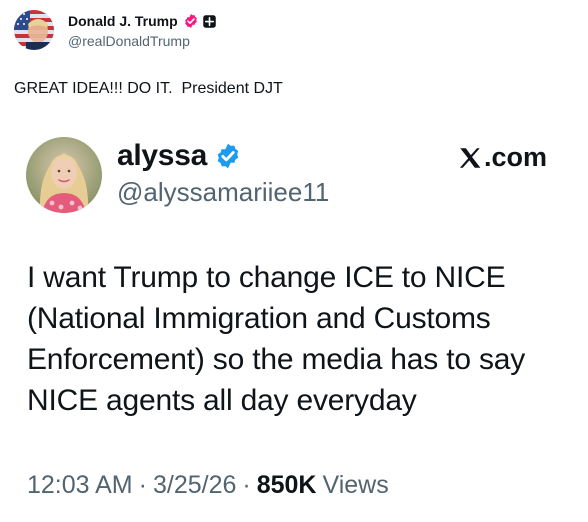  Describe the element at coordinates (194, 485) in the screenshot. I see `tweet-date: 3/25/26` at that location.